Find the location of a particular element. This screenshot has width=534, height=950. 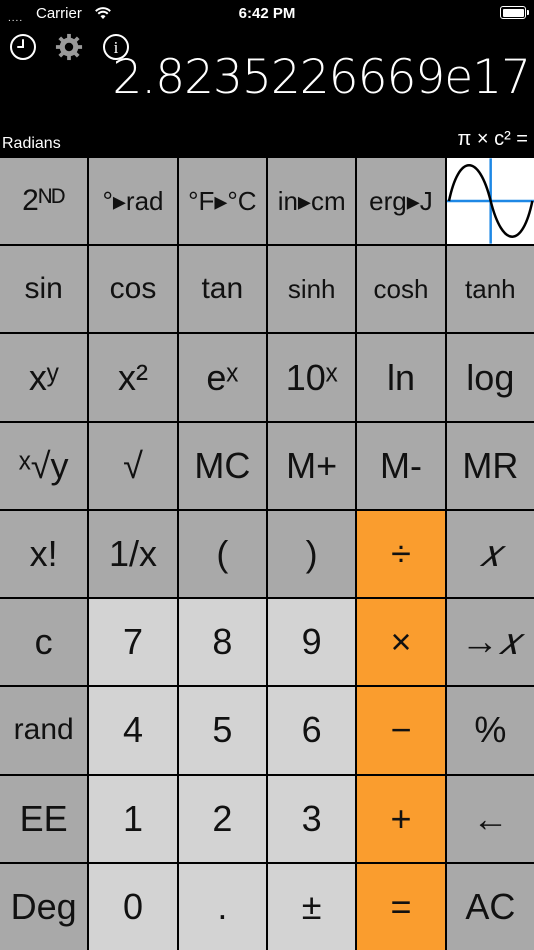

second-function-key: 2ᴺᴰ is located at coordinates (44, 201).